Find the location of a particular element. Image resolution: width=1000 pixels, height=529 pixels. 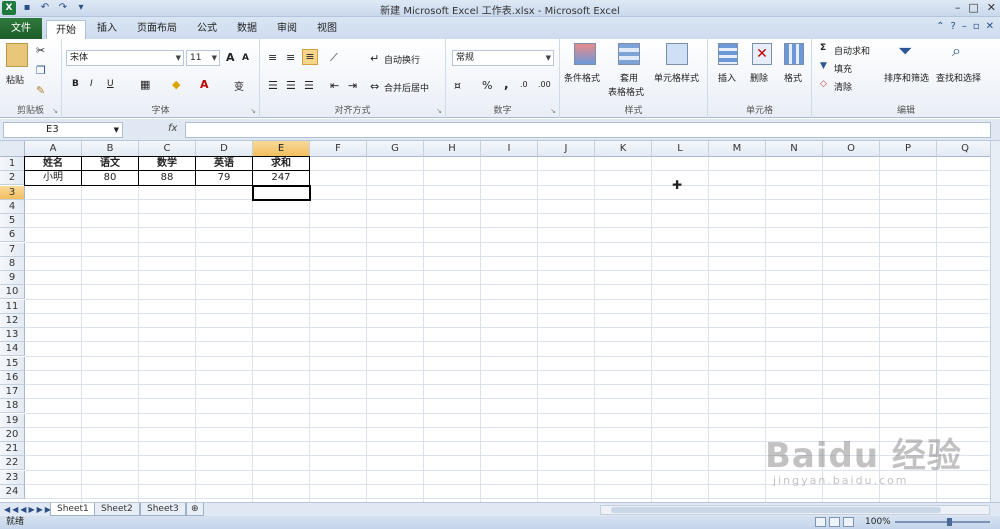

font-size-select: 11 ▼ is located at coordinates (203, 58).